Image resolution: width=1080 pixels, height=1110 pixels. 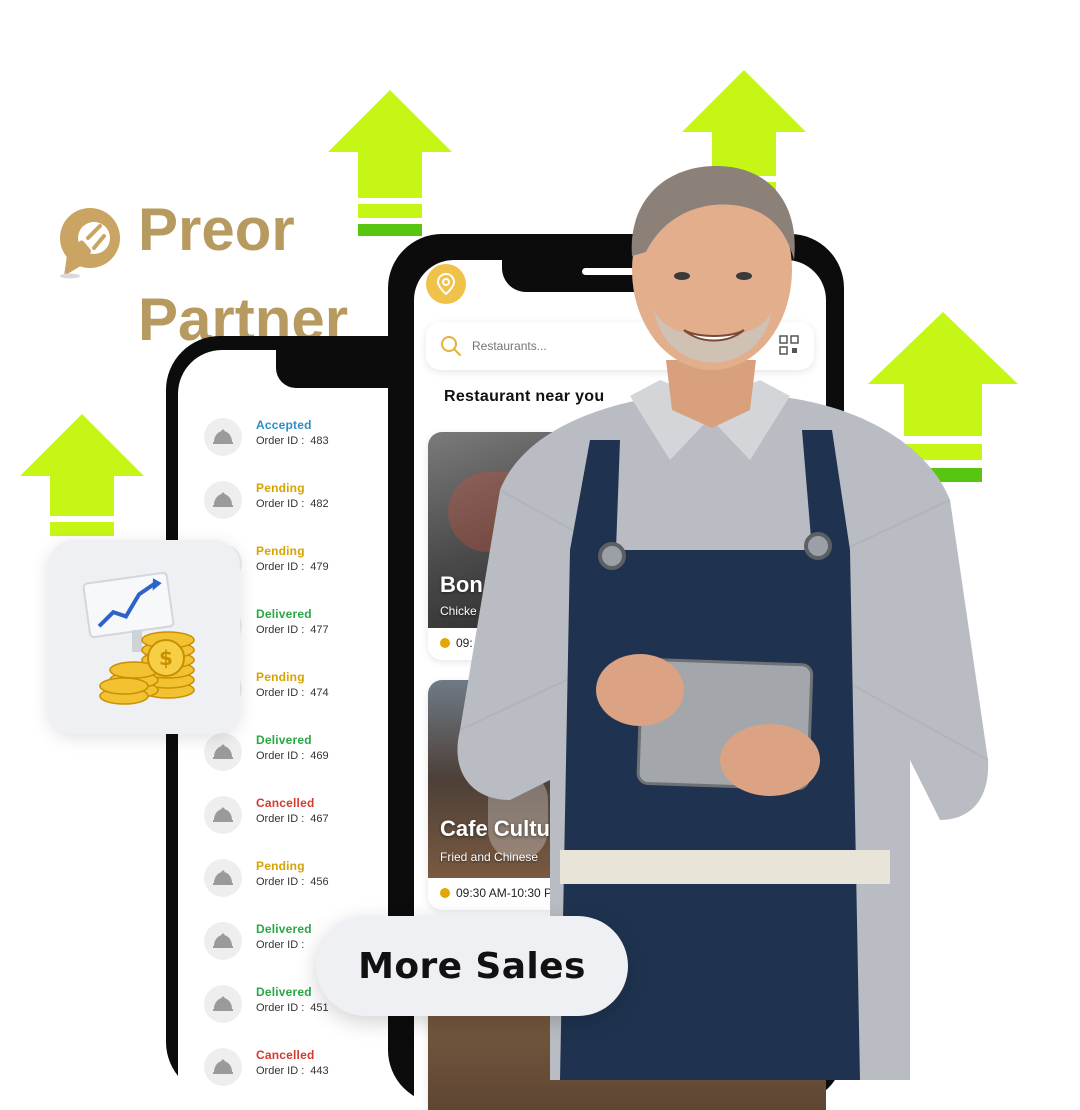 What do you see at coordinates (292, 882) in the screenshot?
I see `order-id: Order ID :456` at bounding box center [292, 882].